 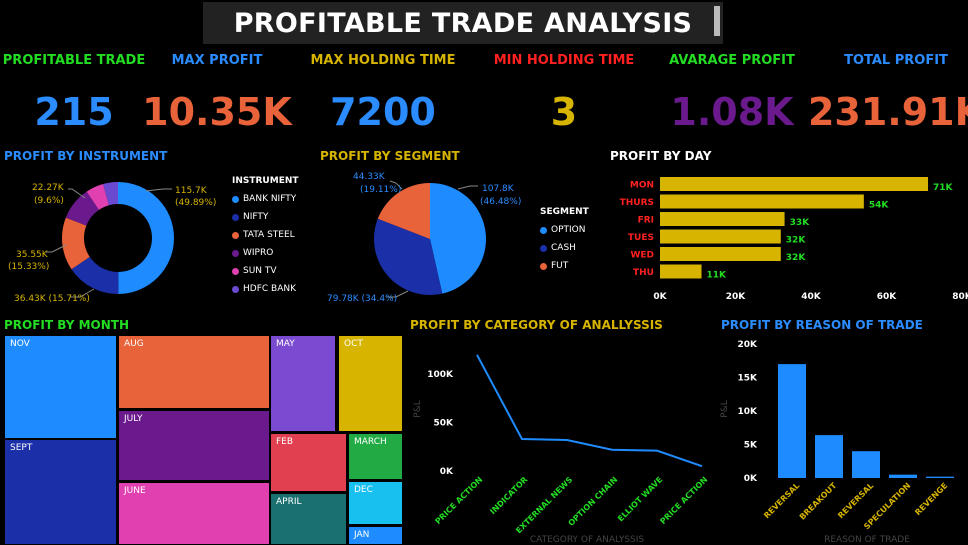 I want to click on legend-label: WIPRO, so click(x=258, y=253).